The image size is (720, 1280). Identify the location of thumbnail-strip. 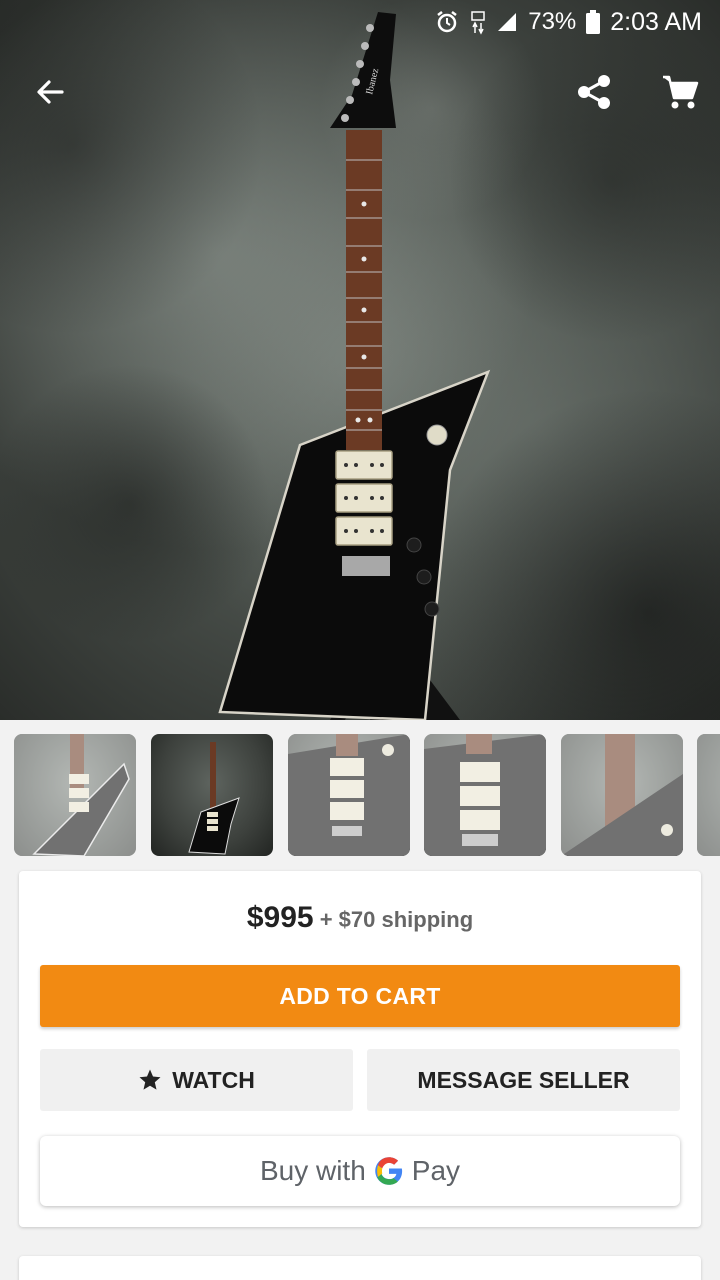
(360, 795).